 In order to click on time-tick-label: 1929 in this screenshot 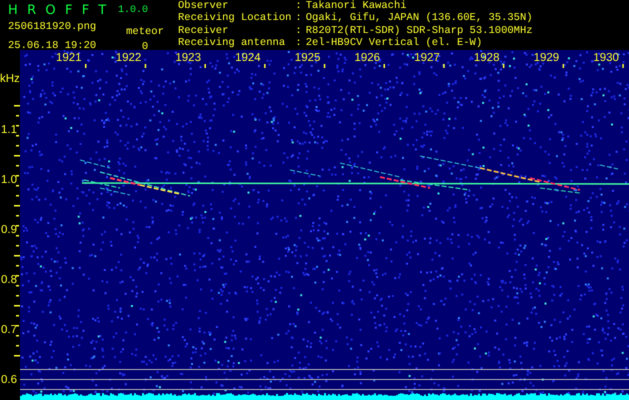, I will do `click(547, 58)`.